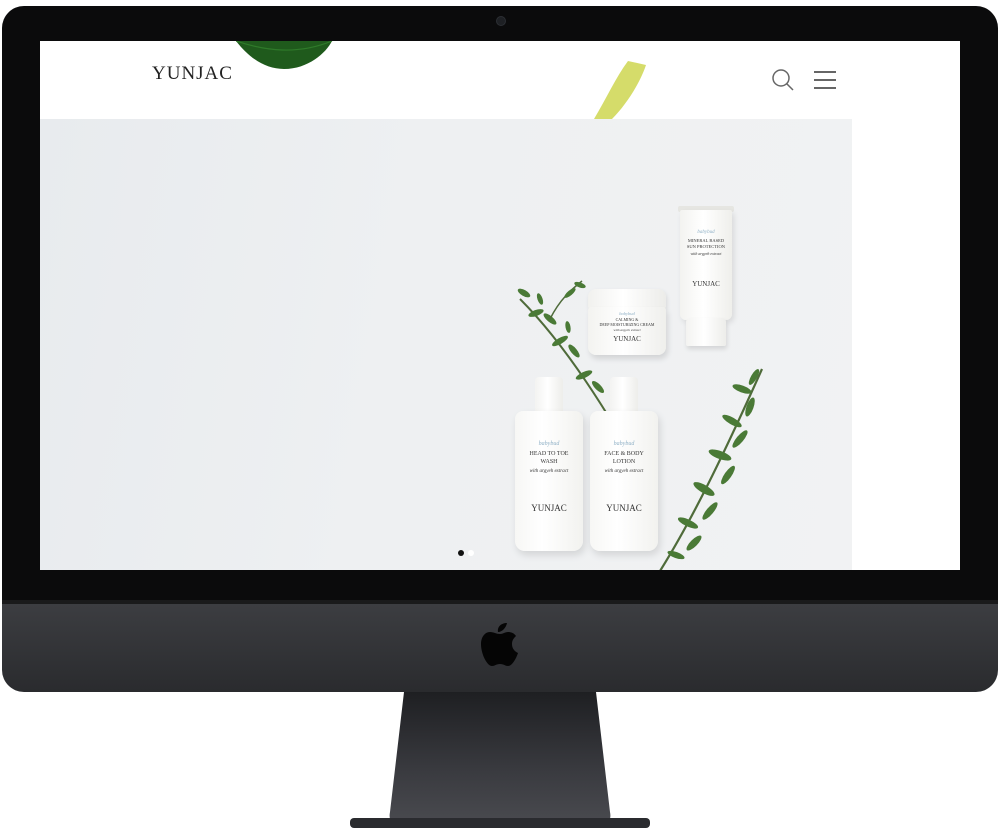  I want to click on product-name: MINERAL BASED, so click(706, 240).